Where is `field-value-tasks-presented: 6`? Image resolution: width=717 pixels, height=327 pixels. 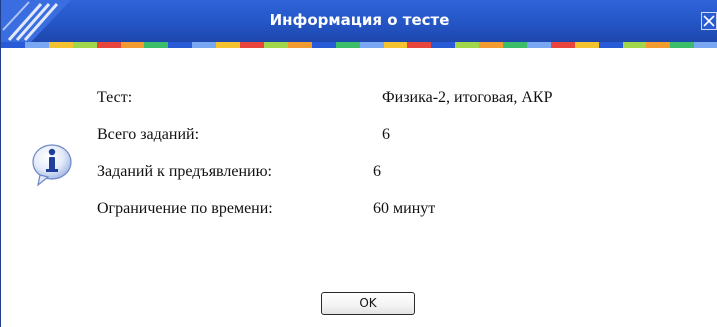 field-value-tasks-presented: 6 is located at coordinates (377, 171).